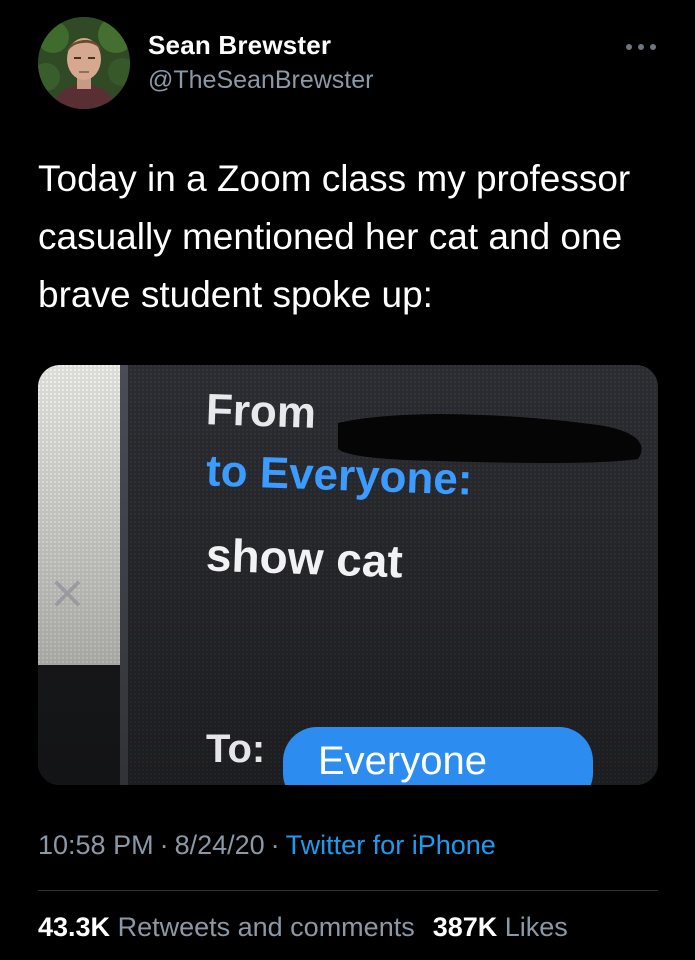  I want to click on retweets-label: Retweets and comments, so click(266, 927).